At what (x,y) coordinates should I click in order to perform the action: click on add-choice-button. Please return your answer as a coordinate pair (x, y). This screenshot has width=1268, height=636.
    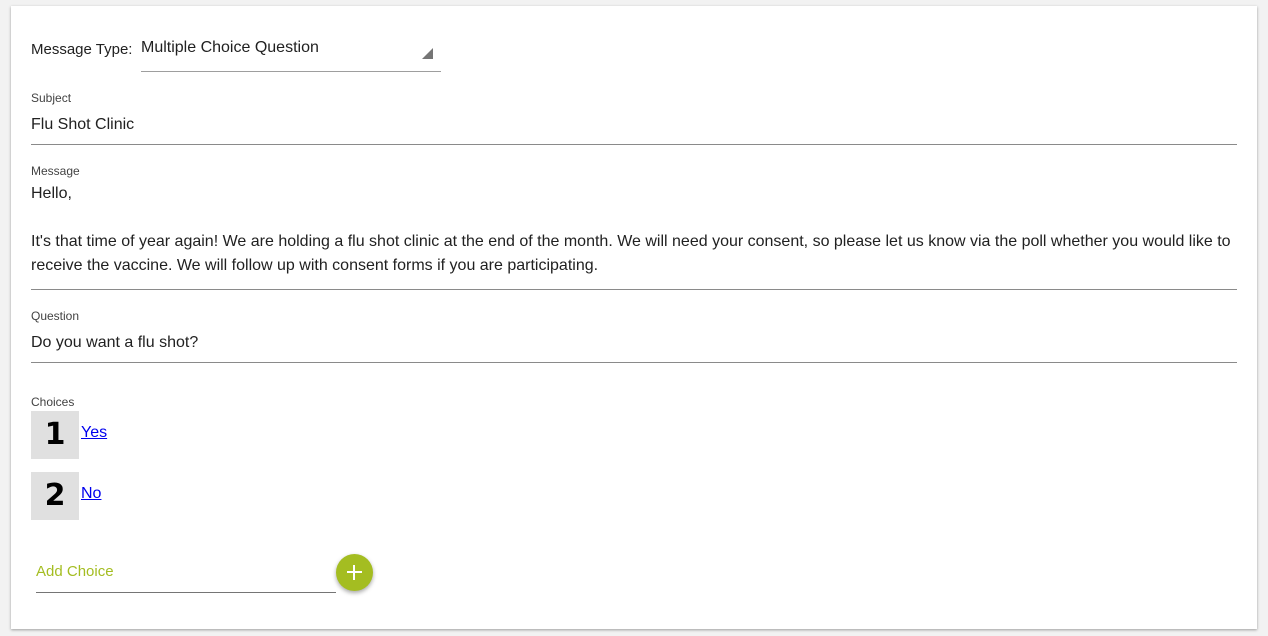
    Looking at the image, I should click on (354, 572).